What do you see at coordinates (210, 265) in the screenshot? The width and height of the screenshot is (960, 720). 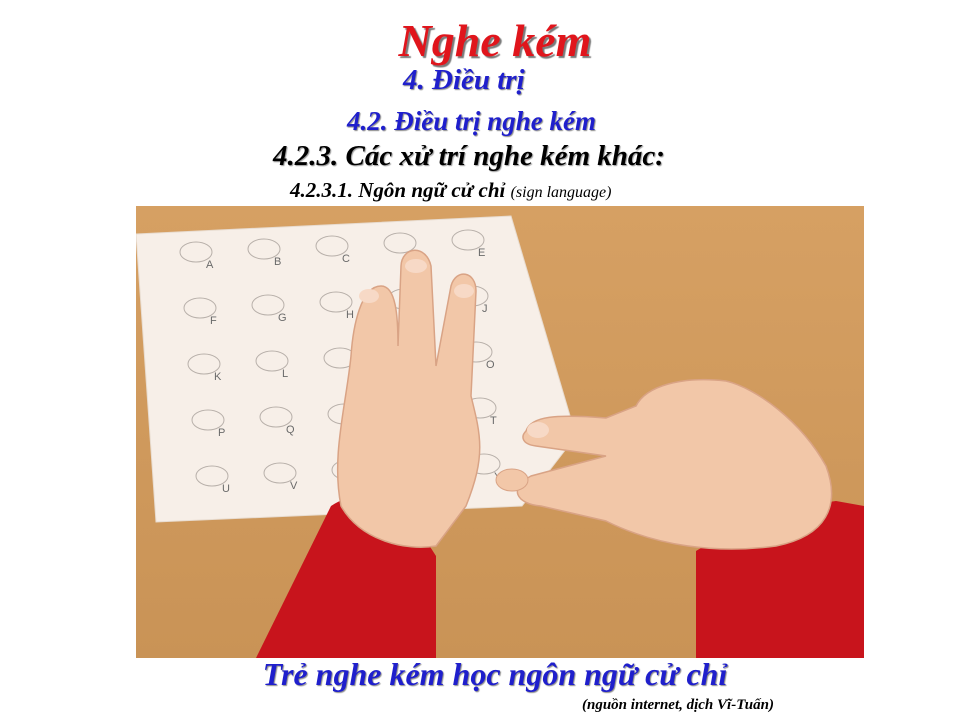 I see `alphabet-letter: A` at bounding box center [210, 265].